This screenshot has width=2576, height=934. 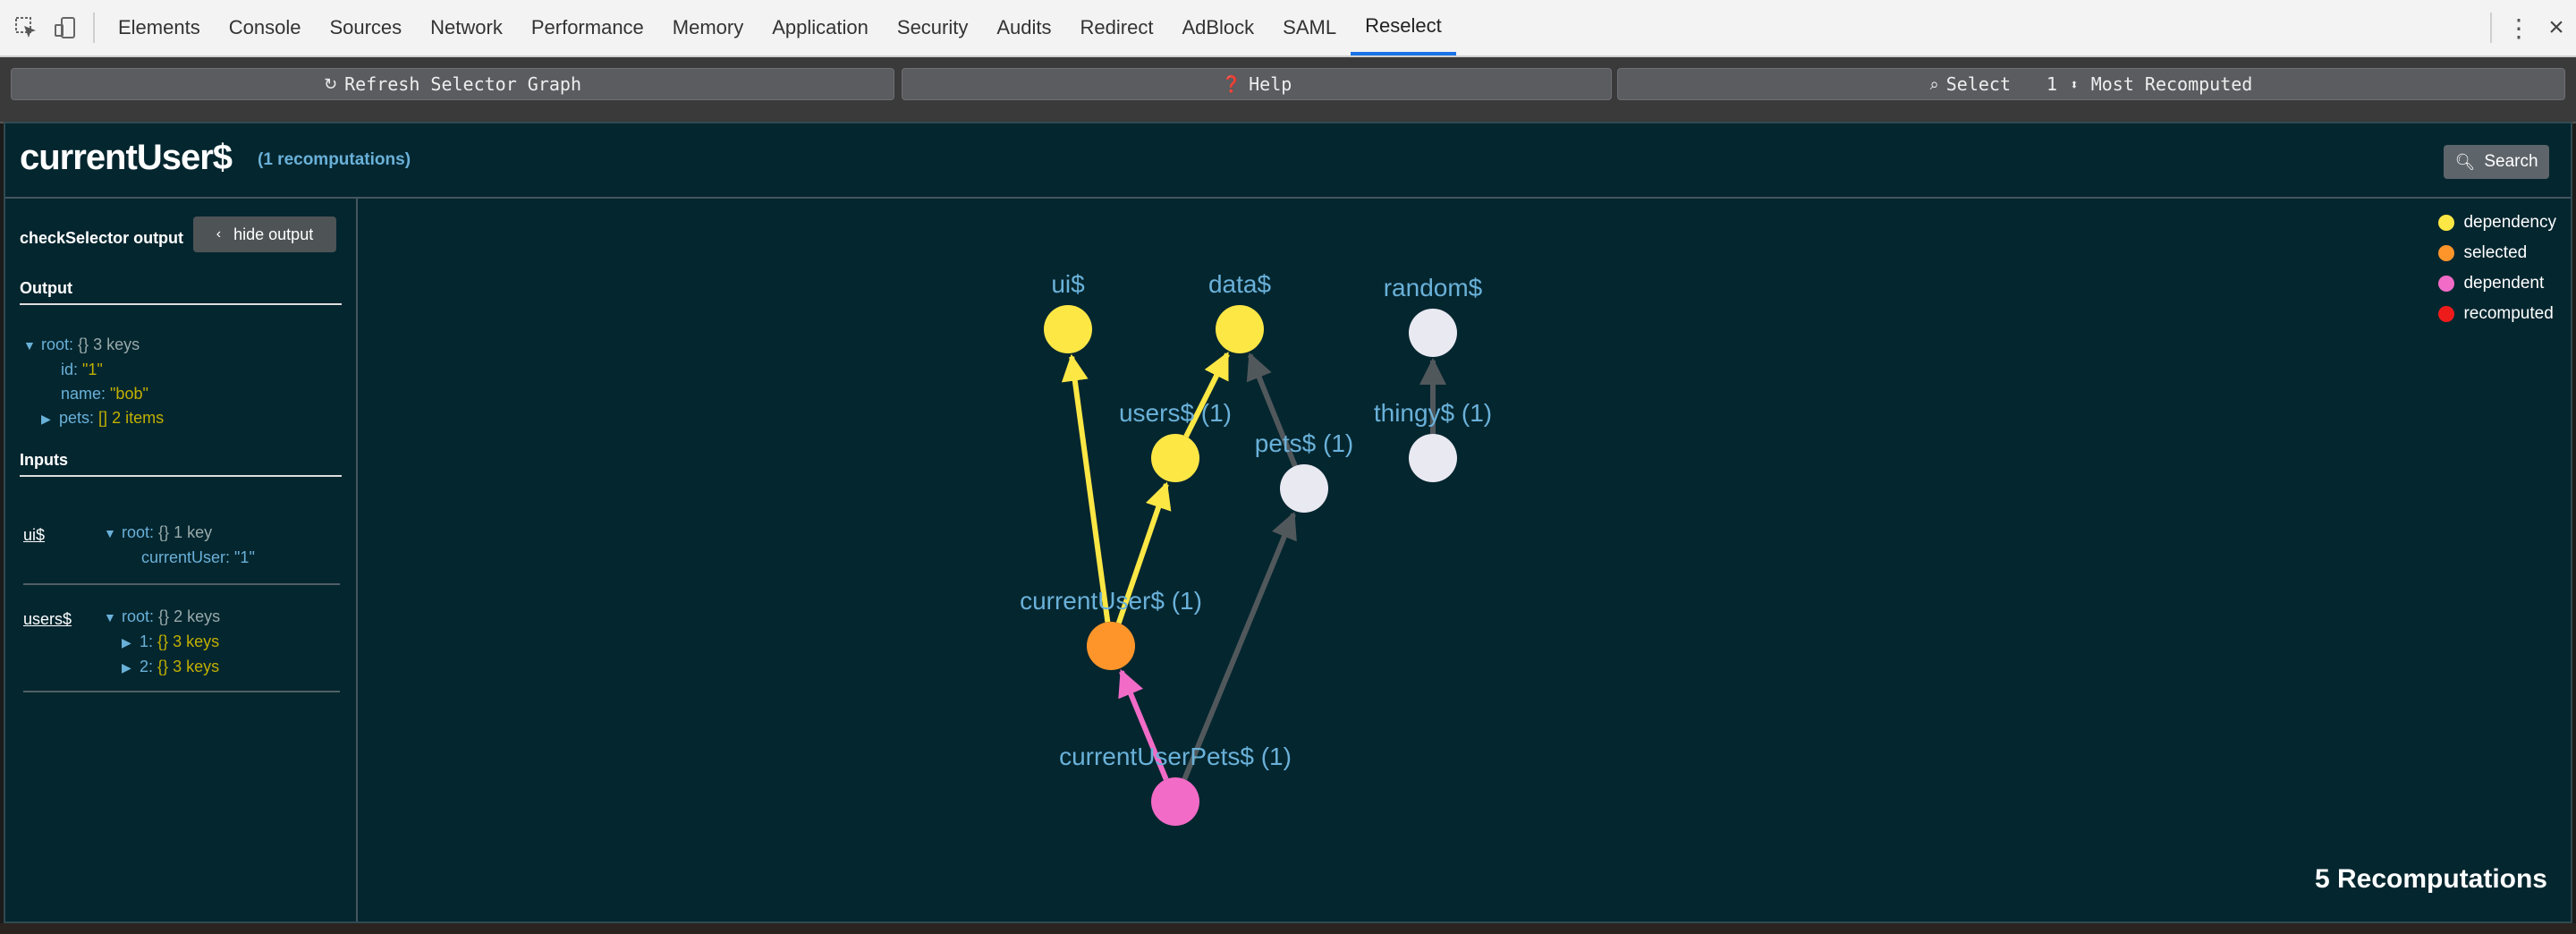 I want to click on graph-node-label: random$, so click(x=1433, y=287).